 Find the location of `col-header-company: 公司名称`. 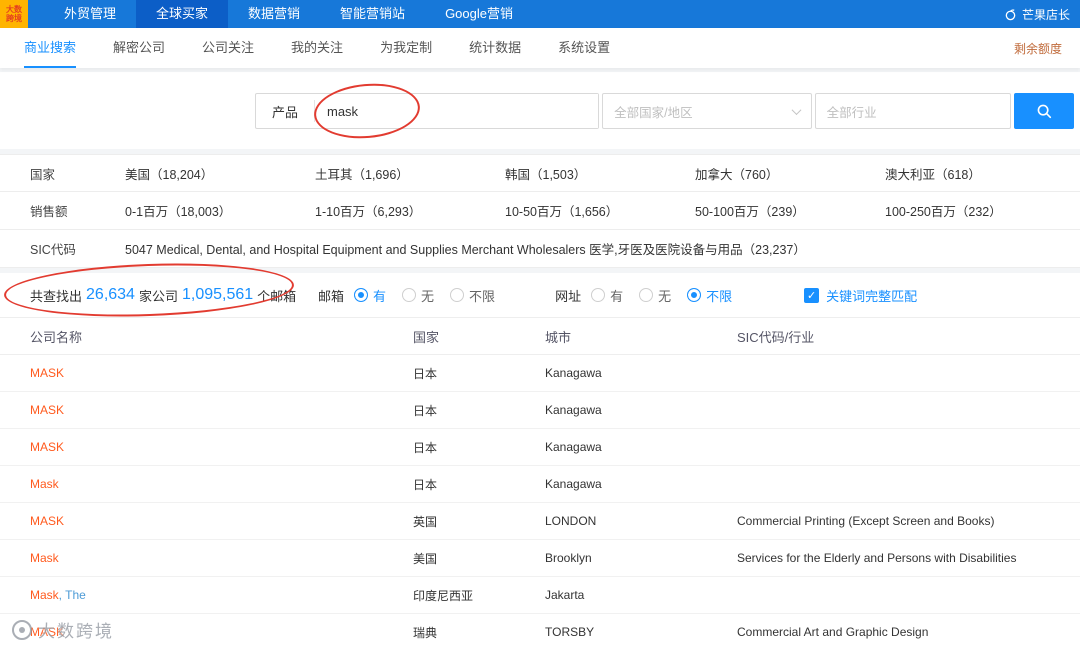

col-header-company: 公司名称 is located at coordinates (56, 337).